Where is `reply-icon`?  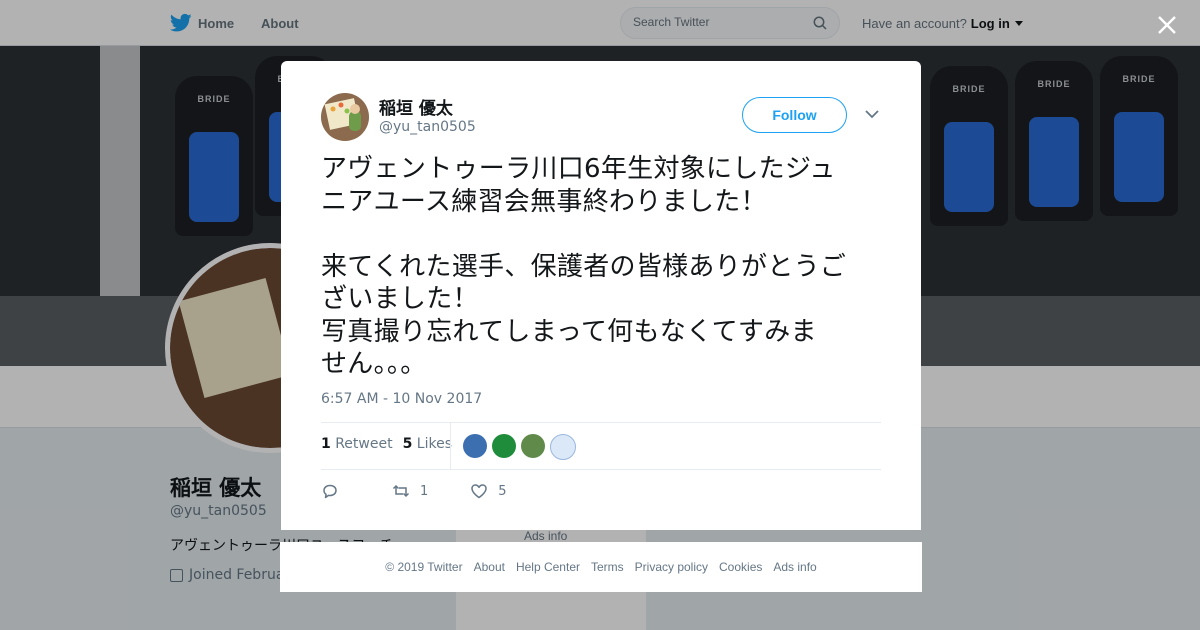
reply-icon is located at coordinates (330, 491).